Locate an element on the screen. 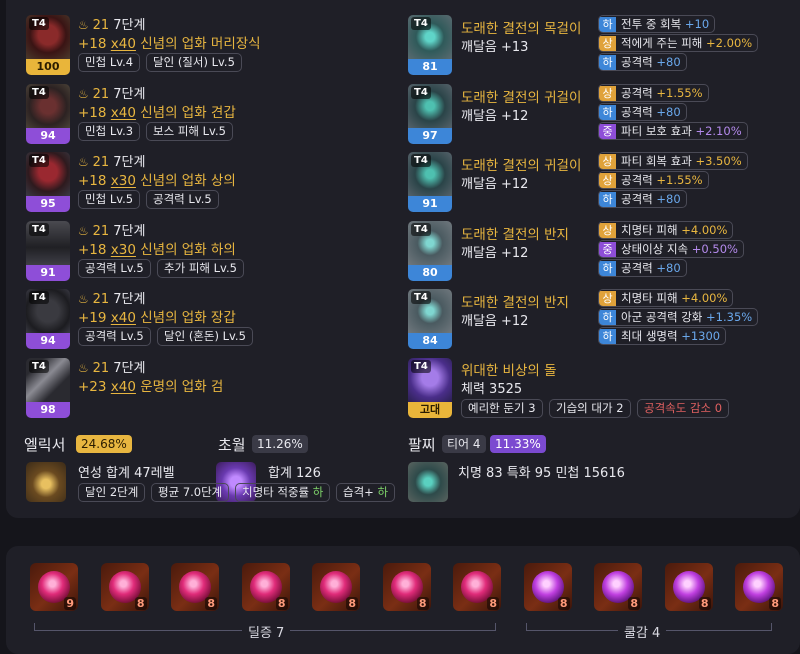 Image resolution: width=800 pixels, height=654 pixels. item-name: 신념의 업화 머리장식 is located at coordinates (198, 44).